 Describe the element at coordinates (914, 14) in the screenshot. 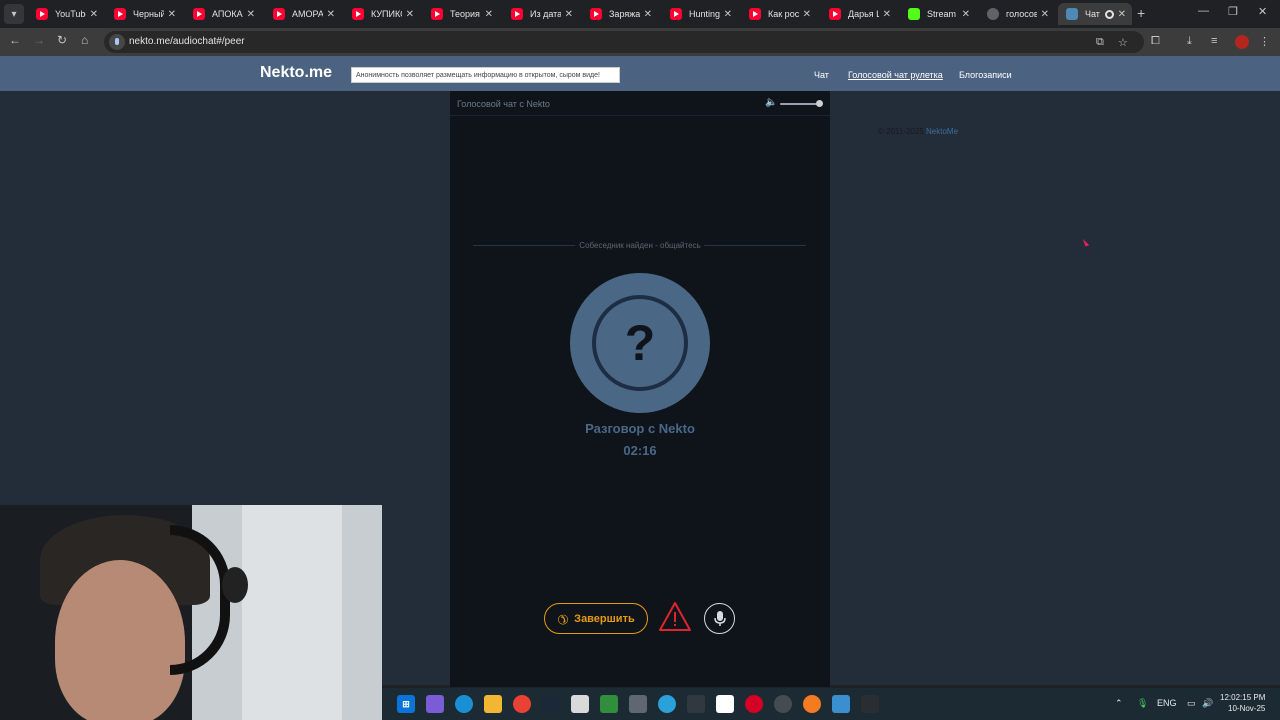

I see `kick-icon` at that location.